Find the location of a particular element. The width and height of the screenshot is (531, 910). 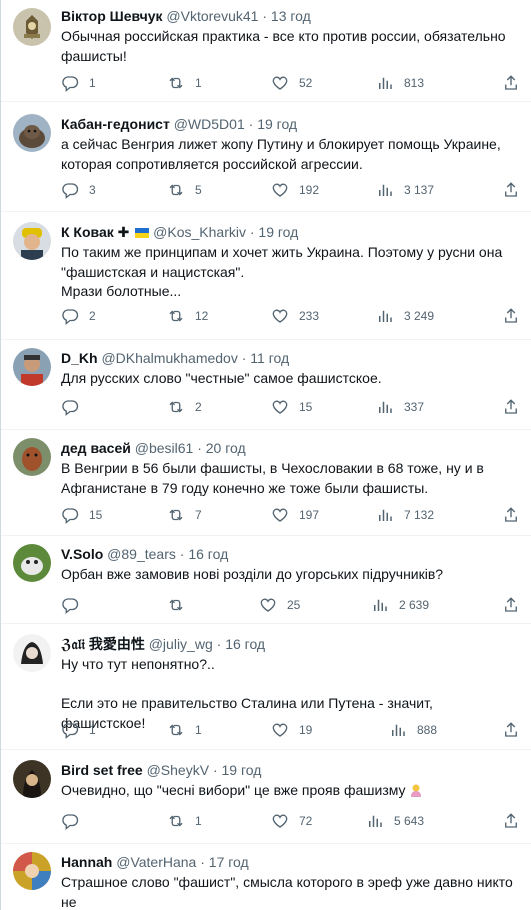

author-name: дед васей is located at coordinates (96, 448).